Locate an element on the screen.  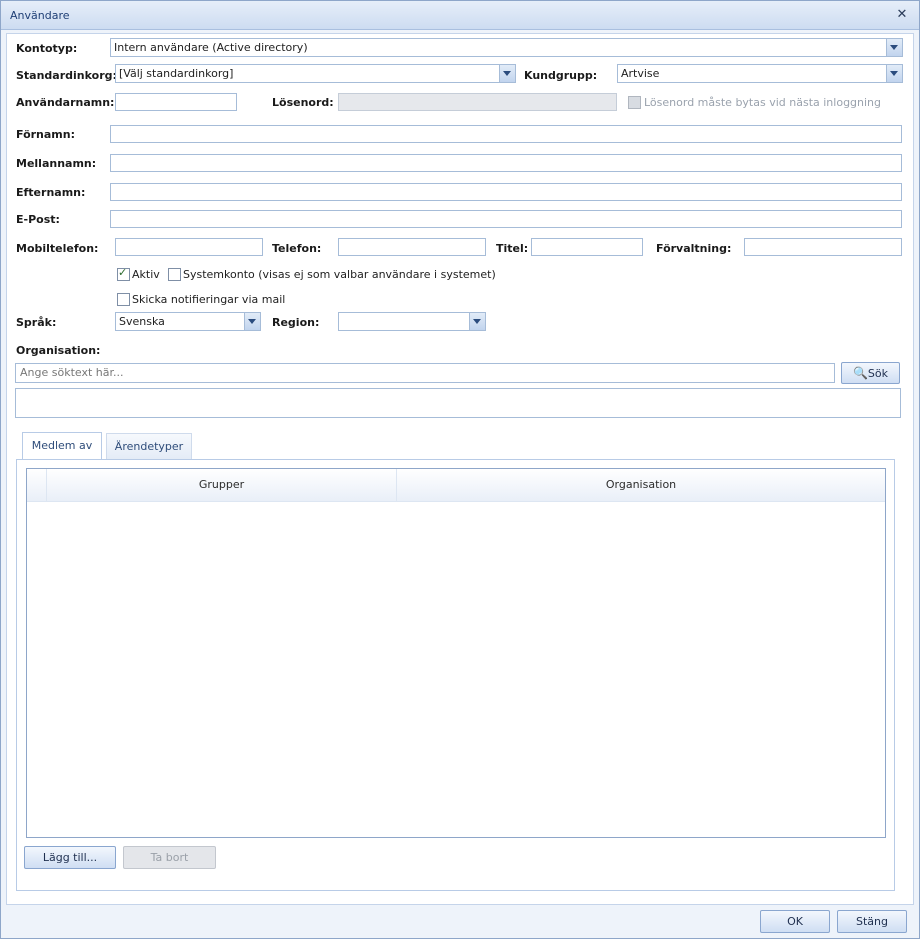
mobiltelefon-label: Mobiltelefon: is located at coordinates (57, 248).